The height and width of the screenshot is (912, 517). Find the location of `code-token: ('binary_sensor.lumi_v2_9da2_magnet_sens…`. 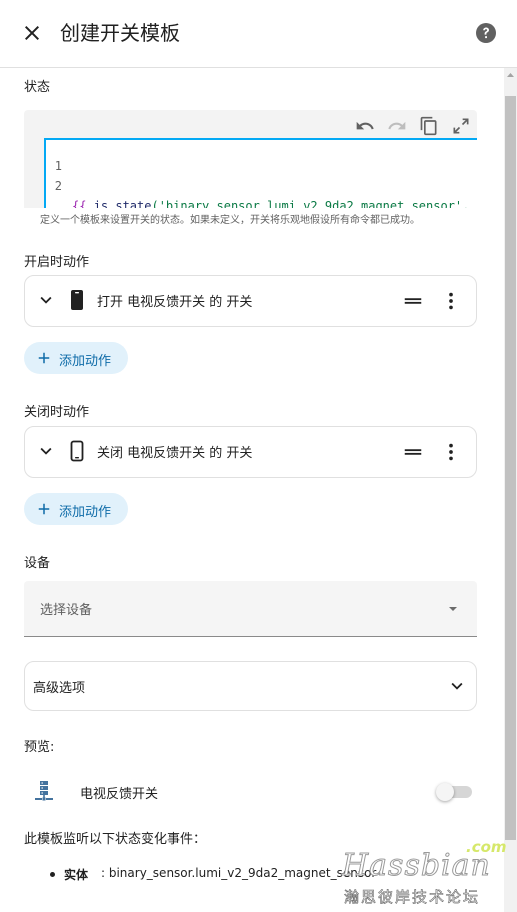

code-token: ('binary_sensor.lumi_v2_9da2_magnet_sens… is located at coordinates (314, 203).